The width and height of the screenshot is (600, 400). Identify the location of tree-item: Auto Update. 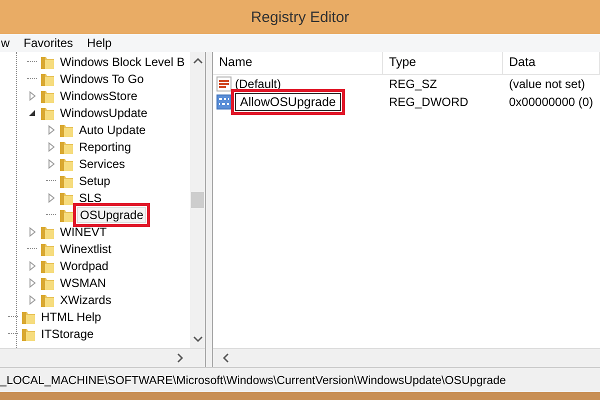
(112, 129).